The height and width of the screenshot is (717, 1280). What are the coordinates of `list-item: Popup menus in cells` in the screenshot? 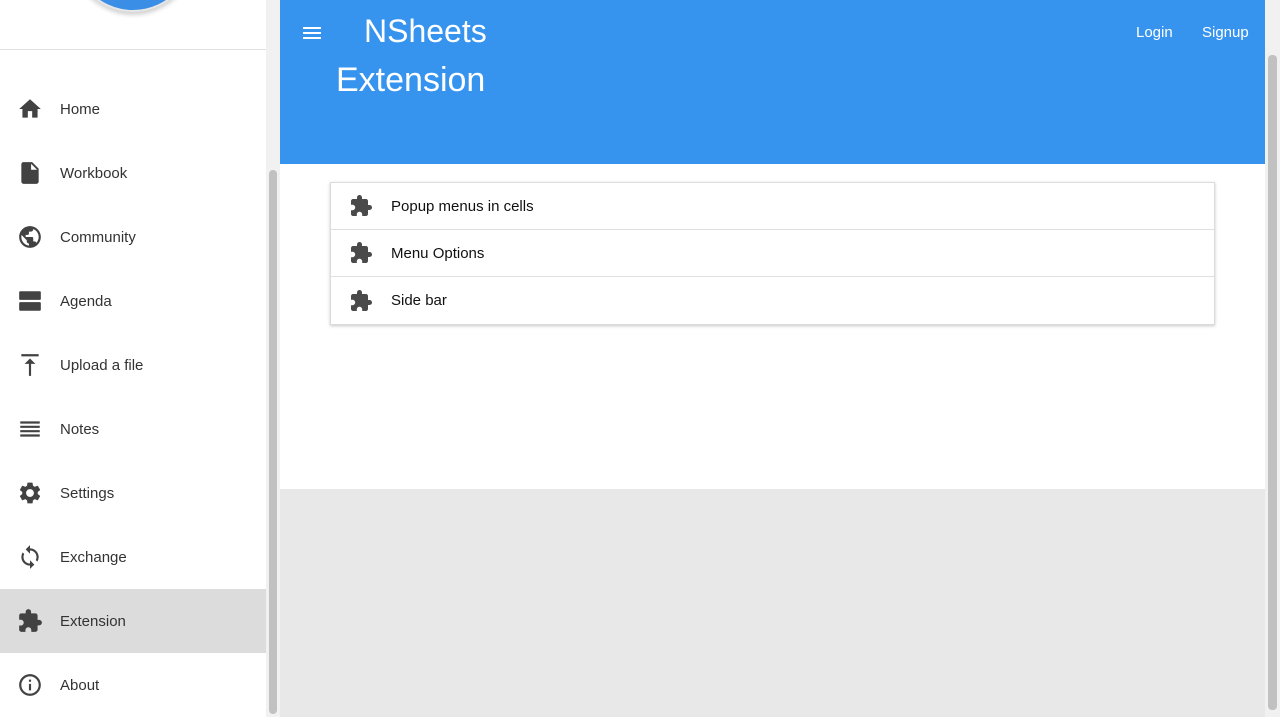 It's located at (772, 206).